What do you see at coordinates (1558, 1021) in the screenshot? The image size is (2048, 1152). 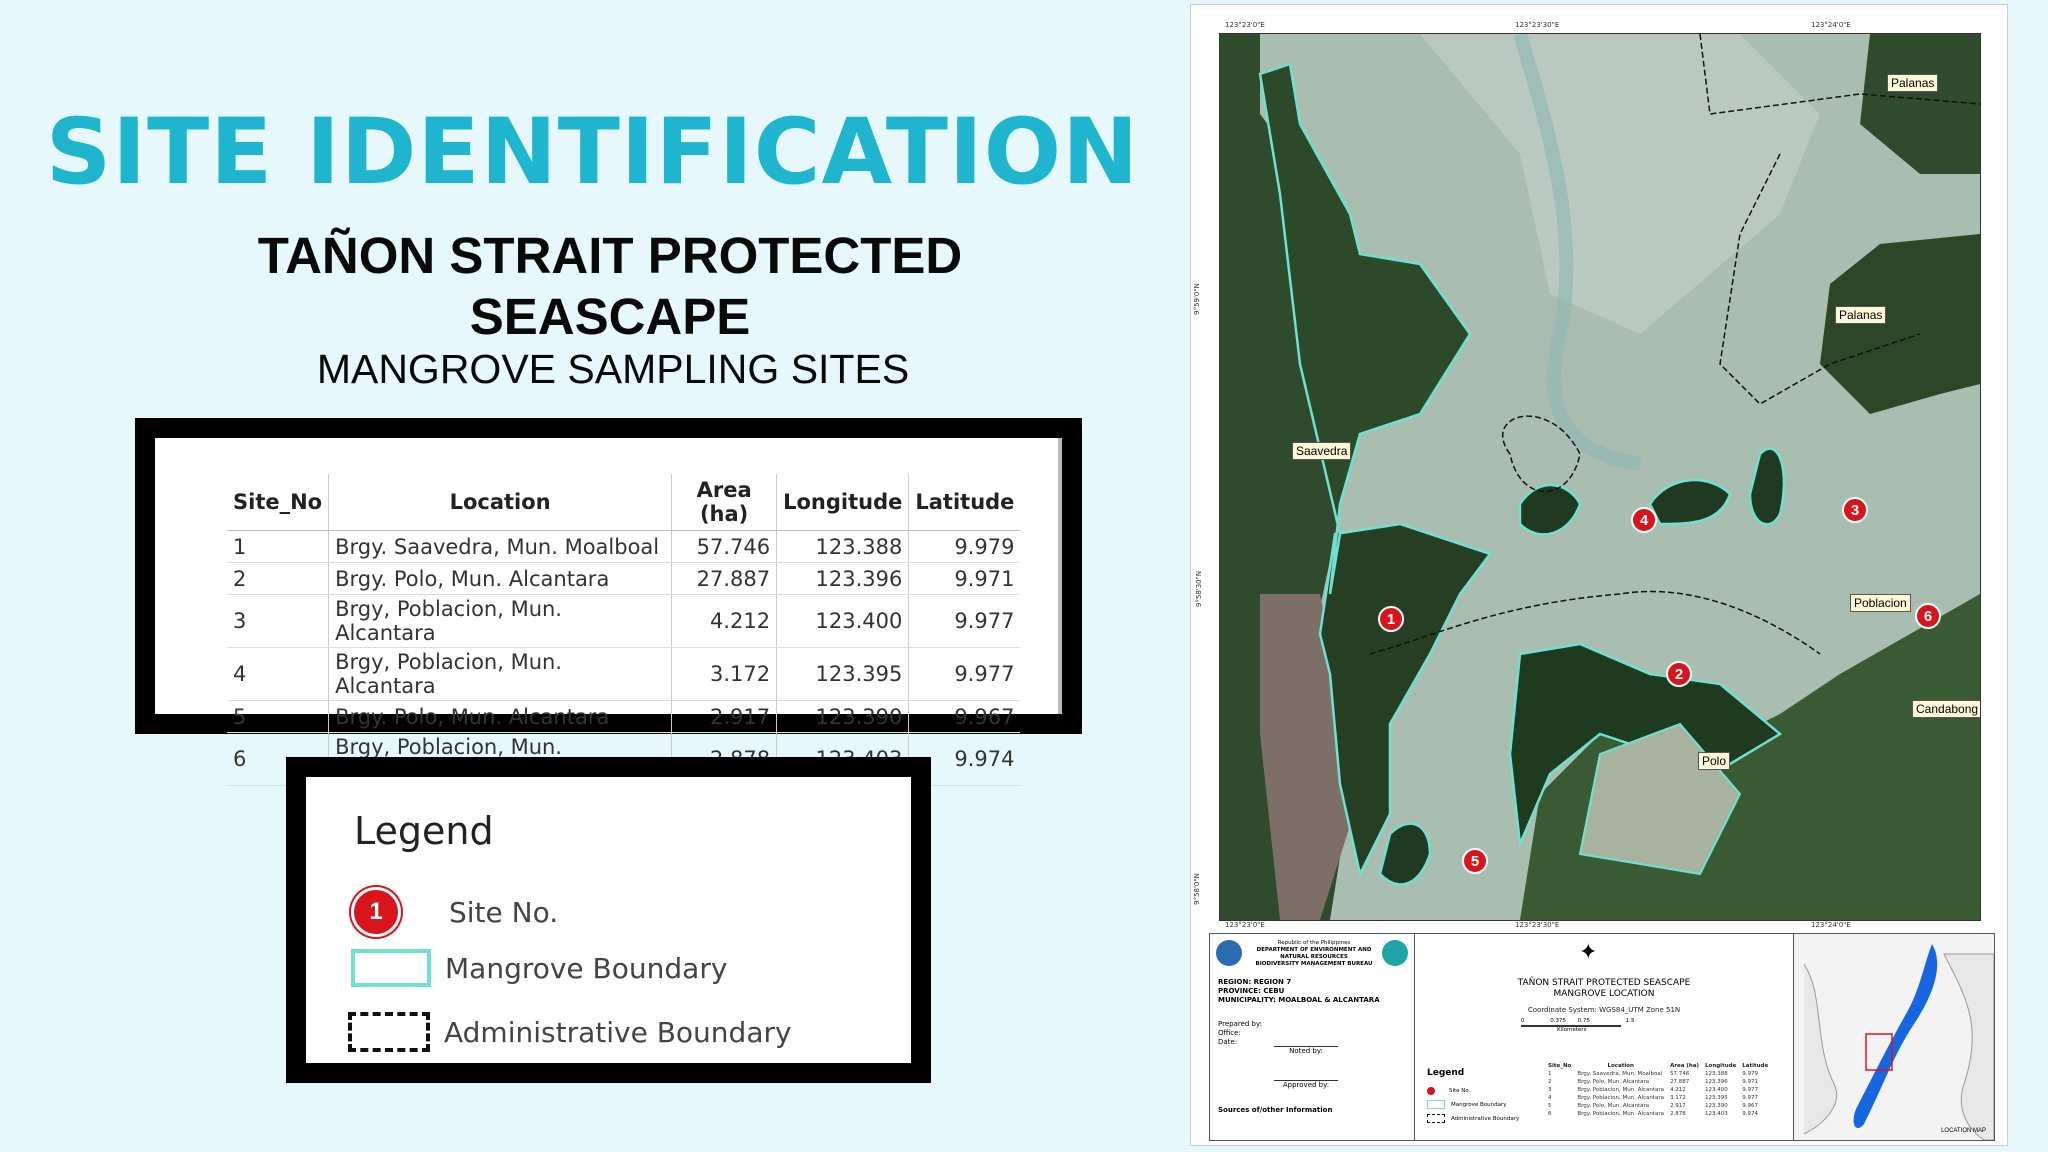 I see `scale-label-1: 0.375` at bounding box center [1558, 1021].